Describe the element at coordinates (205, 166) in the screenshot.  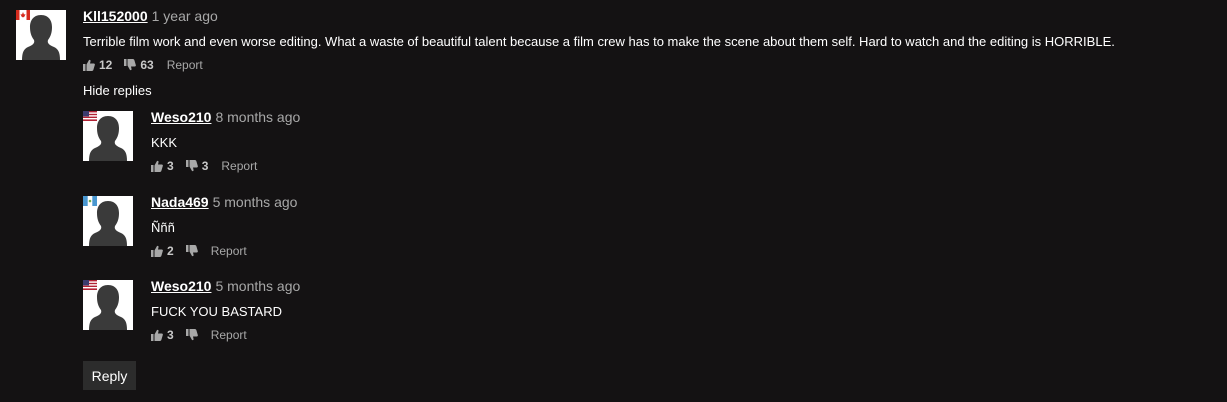
I see `dislike-count: 3` at that location.